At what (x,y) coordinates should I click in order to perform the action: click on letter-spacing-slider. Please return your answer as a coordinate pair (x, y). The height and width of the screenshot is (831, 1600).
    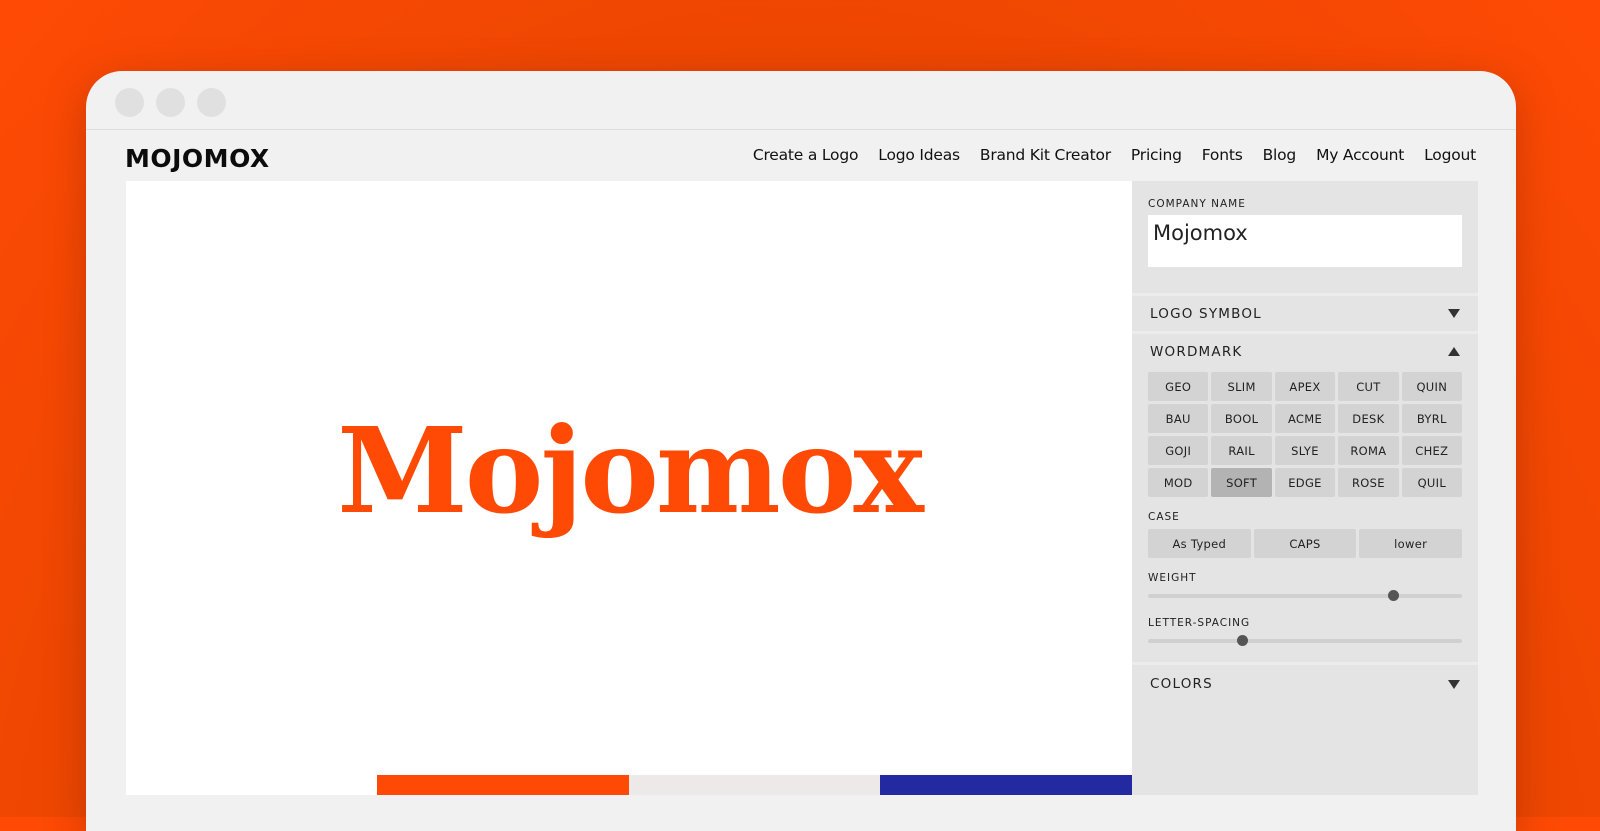
    Looking at the image, I should click on (1305, 641).